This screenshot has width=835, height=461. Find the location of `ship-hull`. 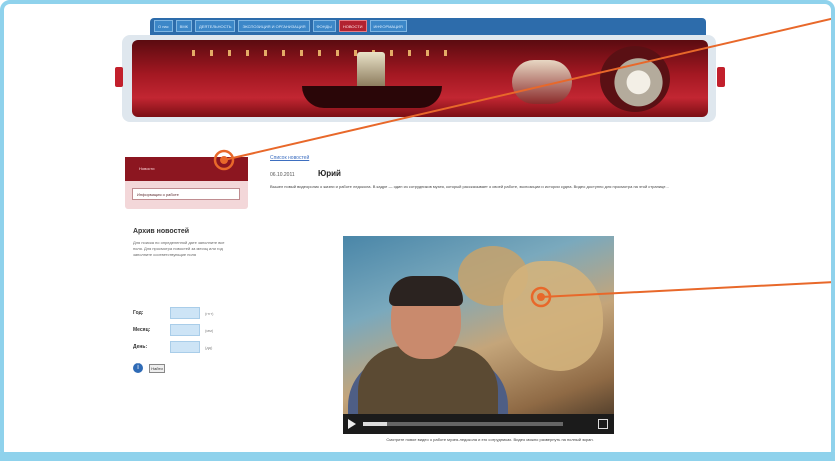

ship-hull is located at coordinates (372, 97).